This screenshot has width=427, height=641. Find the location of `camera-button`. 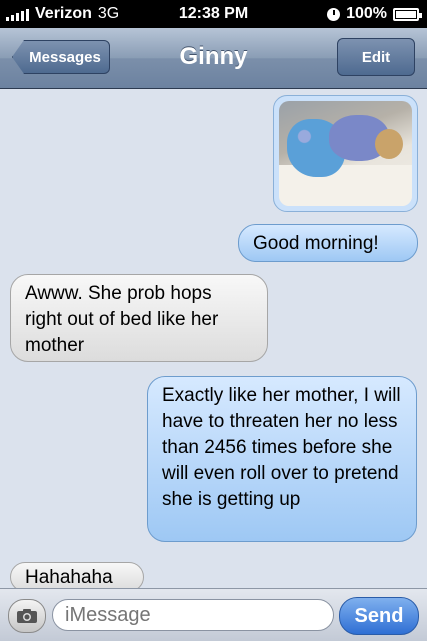

camera-button is located at coordinates (27, 616).